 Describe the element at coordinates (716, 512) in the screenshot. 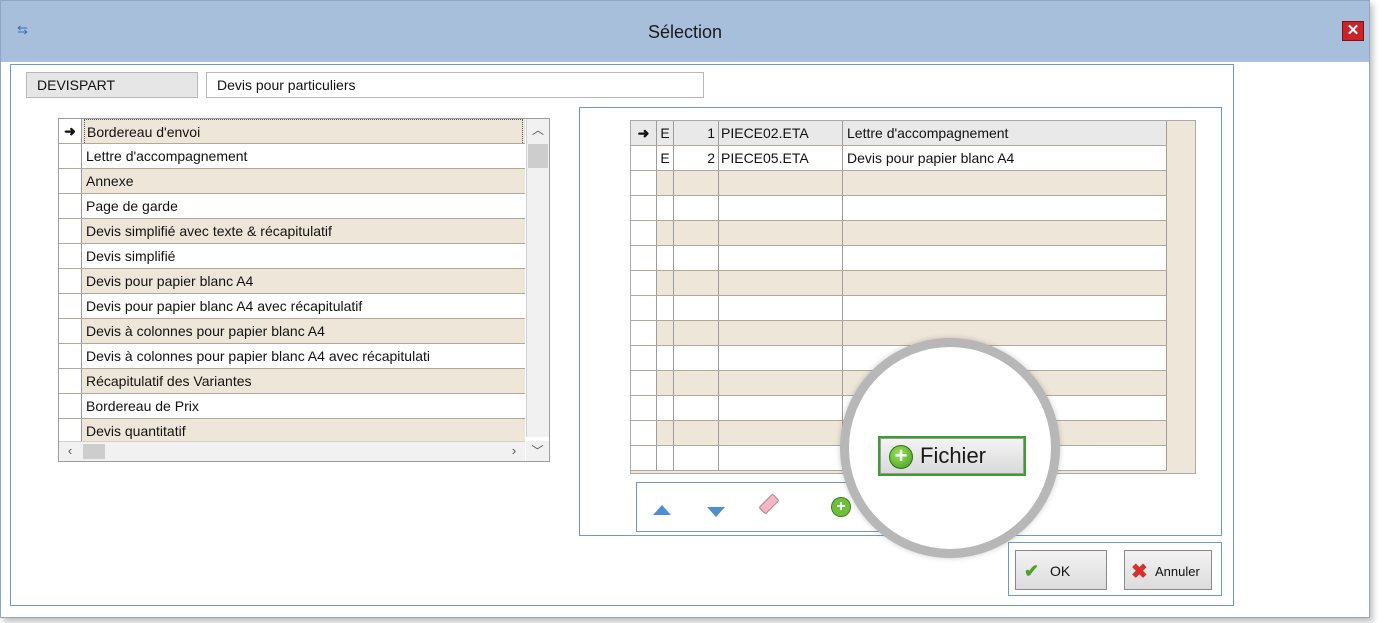

I see `move-down-icon` at that location.